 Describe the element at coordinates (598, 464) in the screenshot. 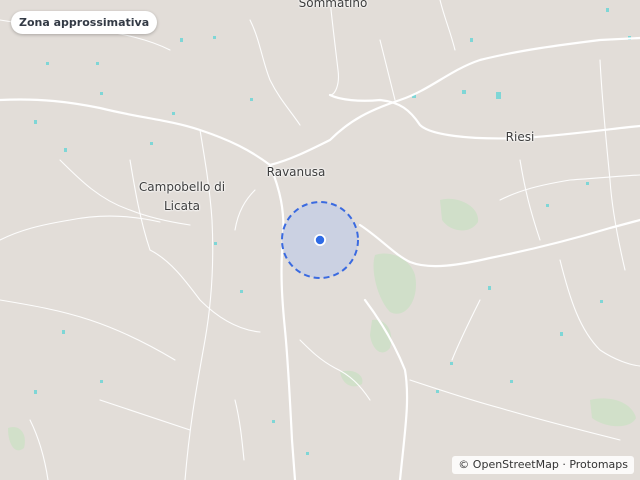

I see `protomaps-attribution-link: Protomaps` at that location.